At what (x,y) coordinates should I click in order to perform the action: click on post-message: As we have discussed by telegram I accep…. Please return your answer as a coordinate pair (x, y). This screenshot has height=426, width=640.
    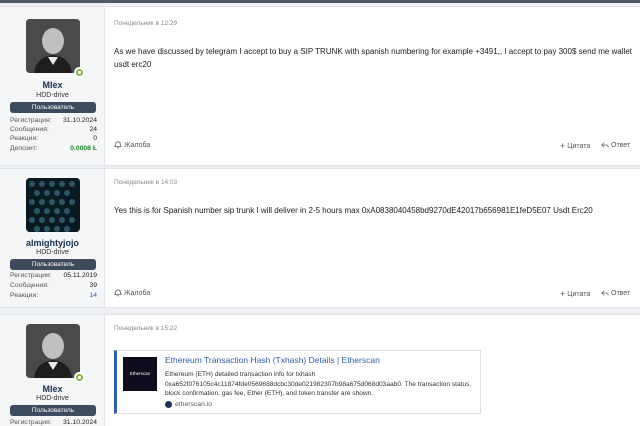
    Looking at the image, I should click on (373, 58).